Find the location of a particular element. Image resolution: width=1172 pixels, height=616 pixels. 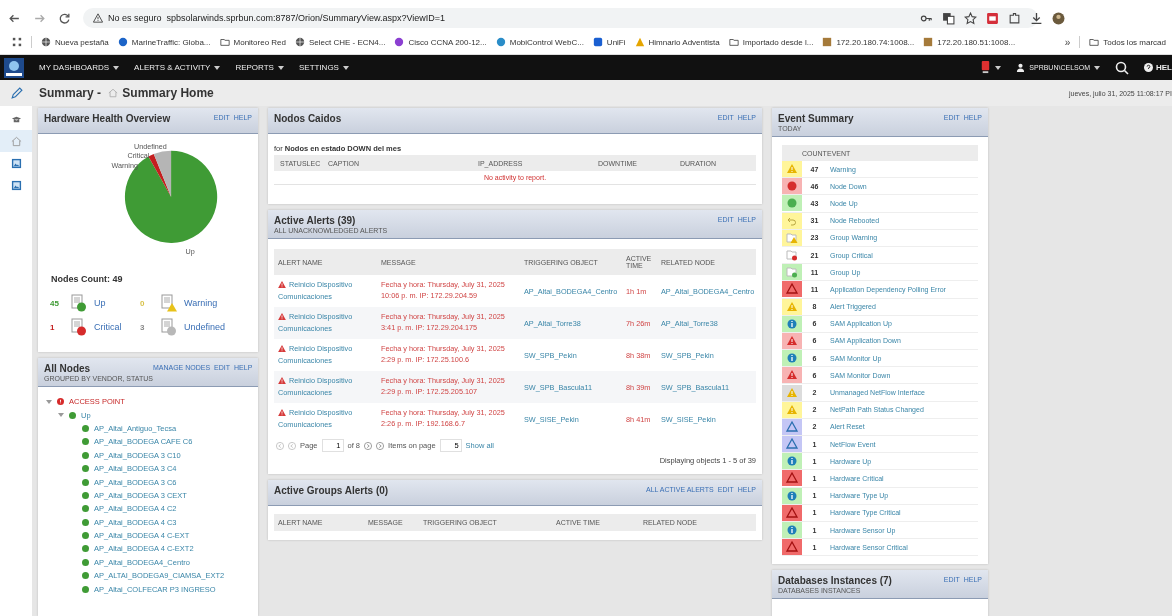

status-link: Warning is located at coordinates (201, 303).